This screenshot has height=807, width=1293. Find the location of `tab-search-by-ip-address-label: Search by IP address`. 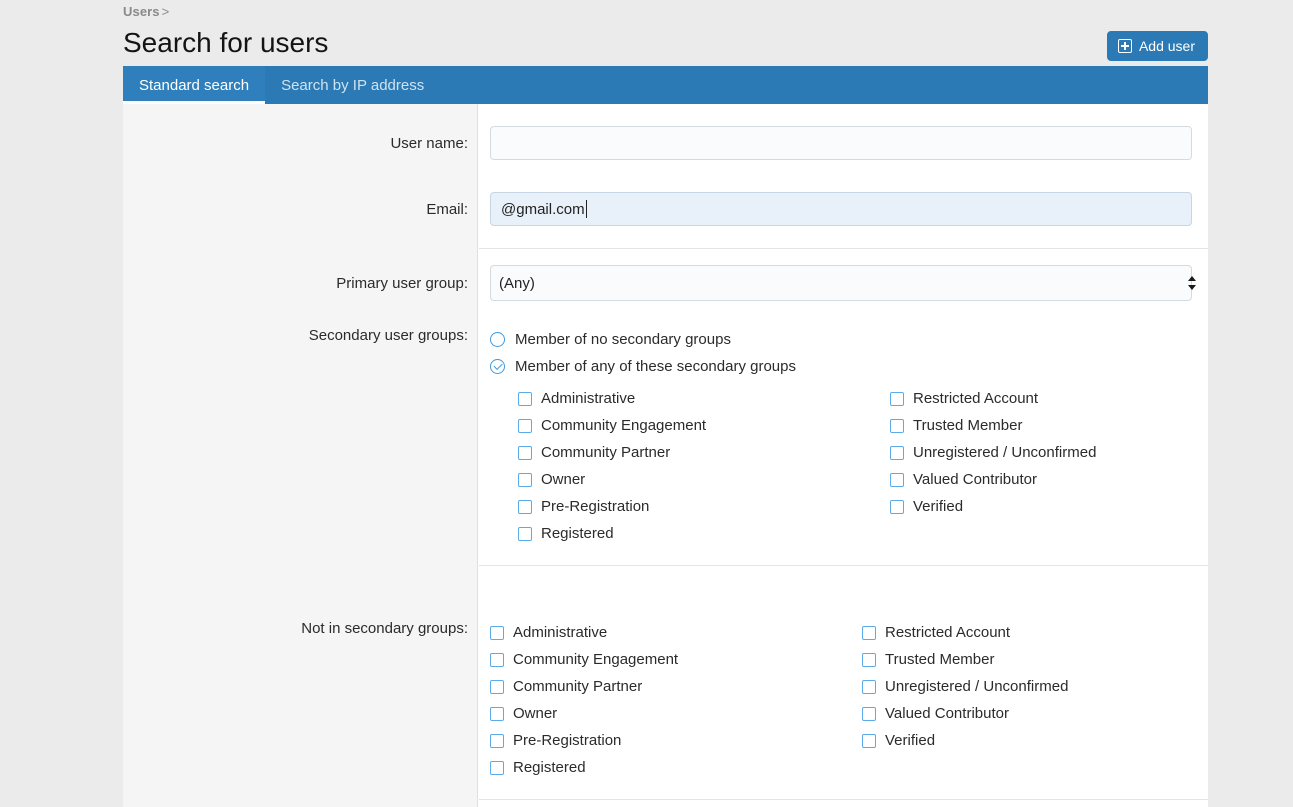

tab-search-by-ip-address-label: Search by IP address is located at coordinates (353, 85).